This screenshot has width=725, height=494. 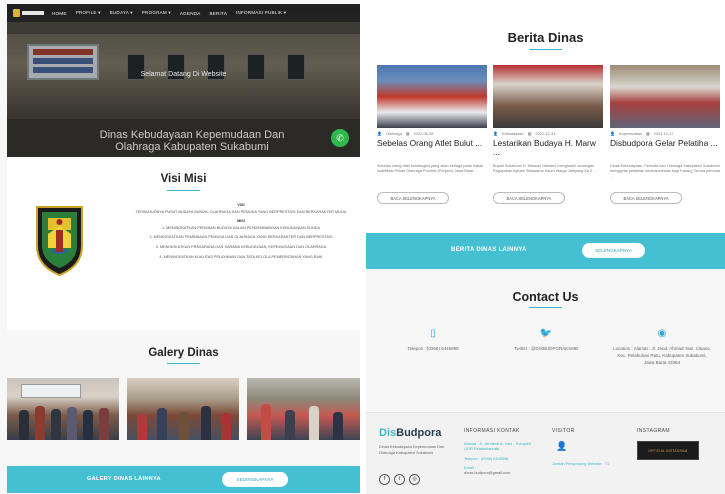 I want to click on news-card-meta: 👤 Kebudayaan ▦ 2021-12-31, so click(x=548, y=133).